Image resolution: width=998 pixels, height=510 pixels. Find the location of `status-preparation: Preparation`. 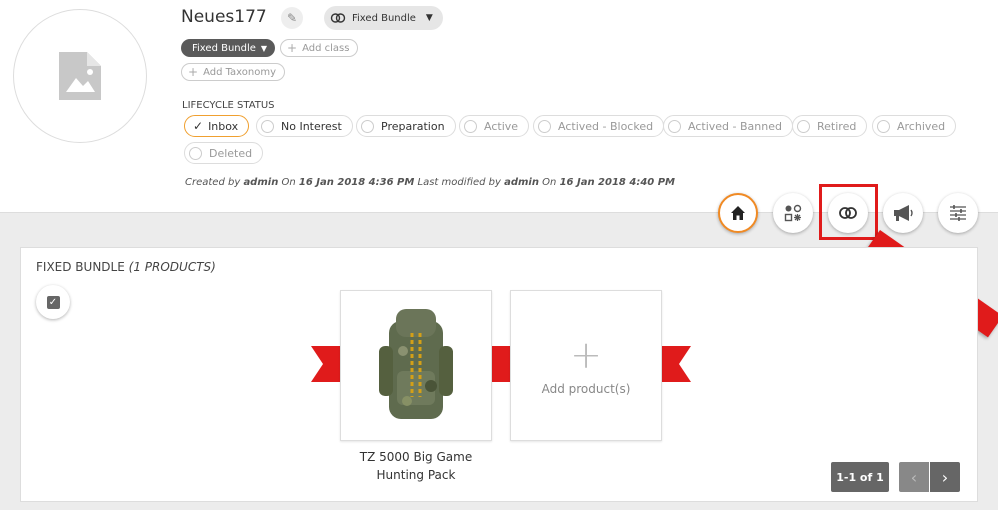

status-preparation: Preparation is located at coordinates (406, 126).